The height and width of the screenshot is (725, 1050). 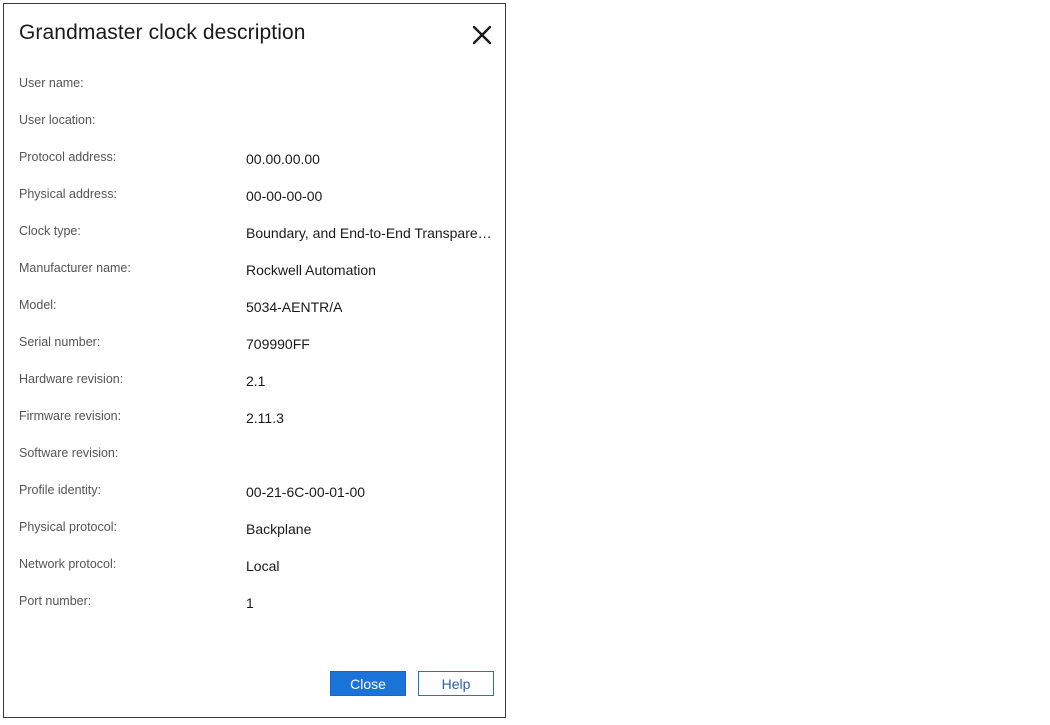 I want to click on value-physical-address: 00-00-00-00, so click(x=284, y=196).